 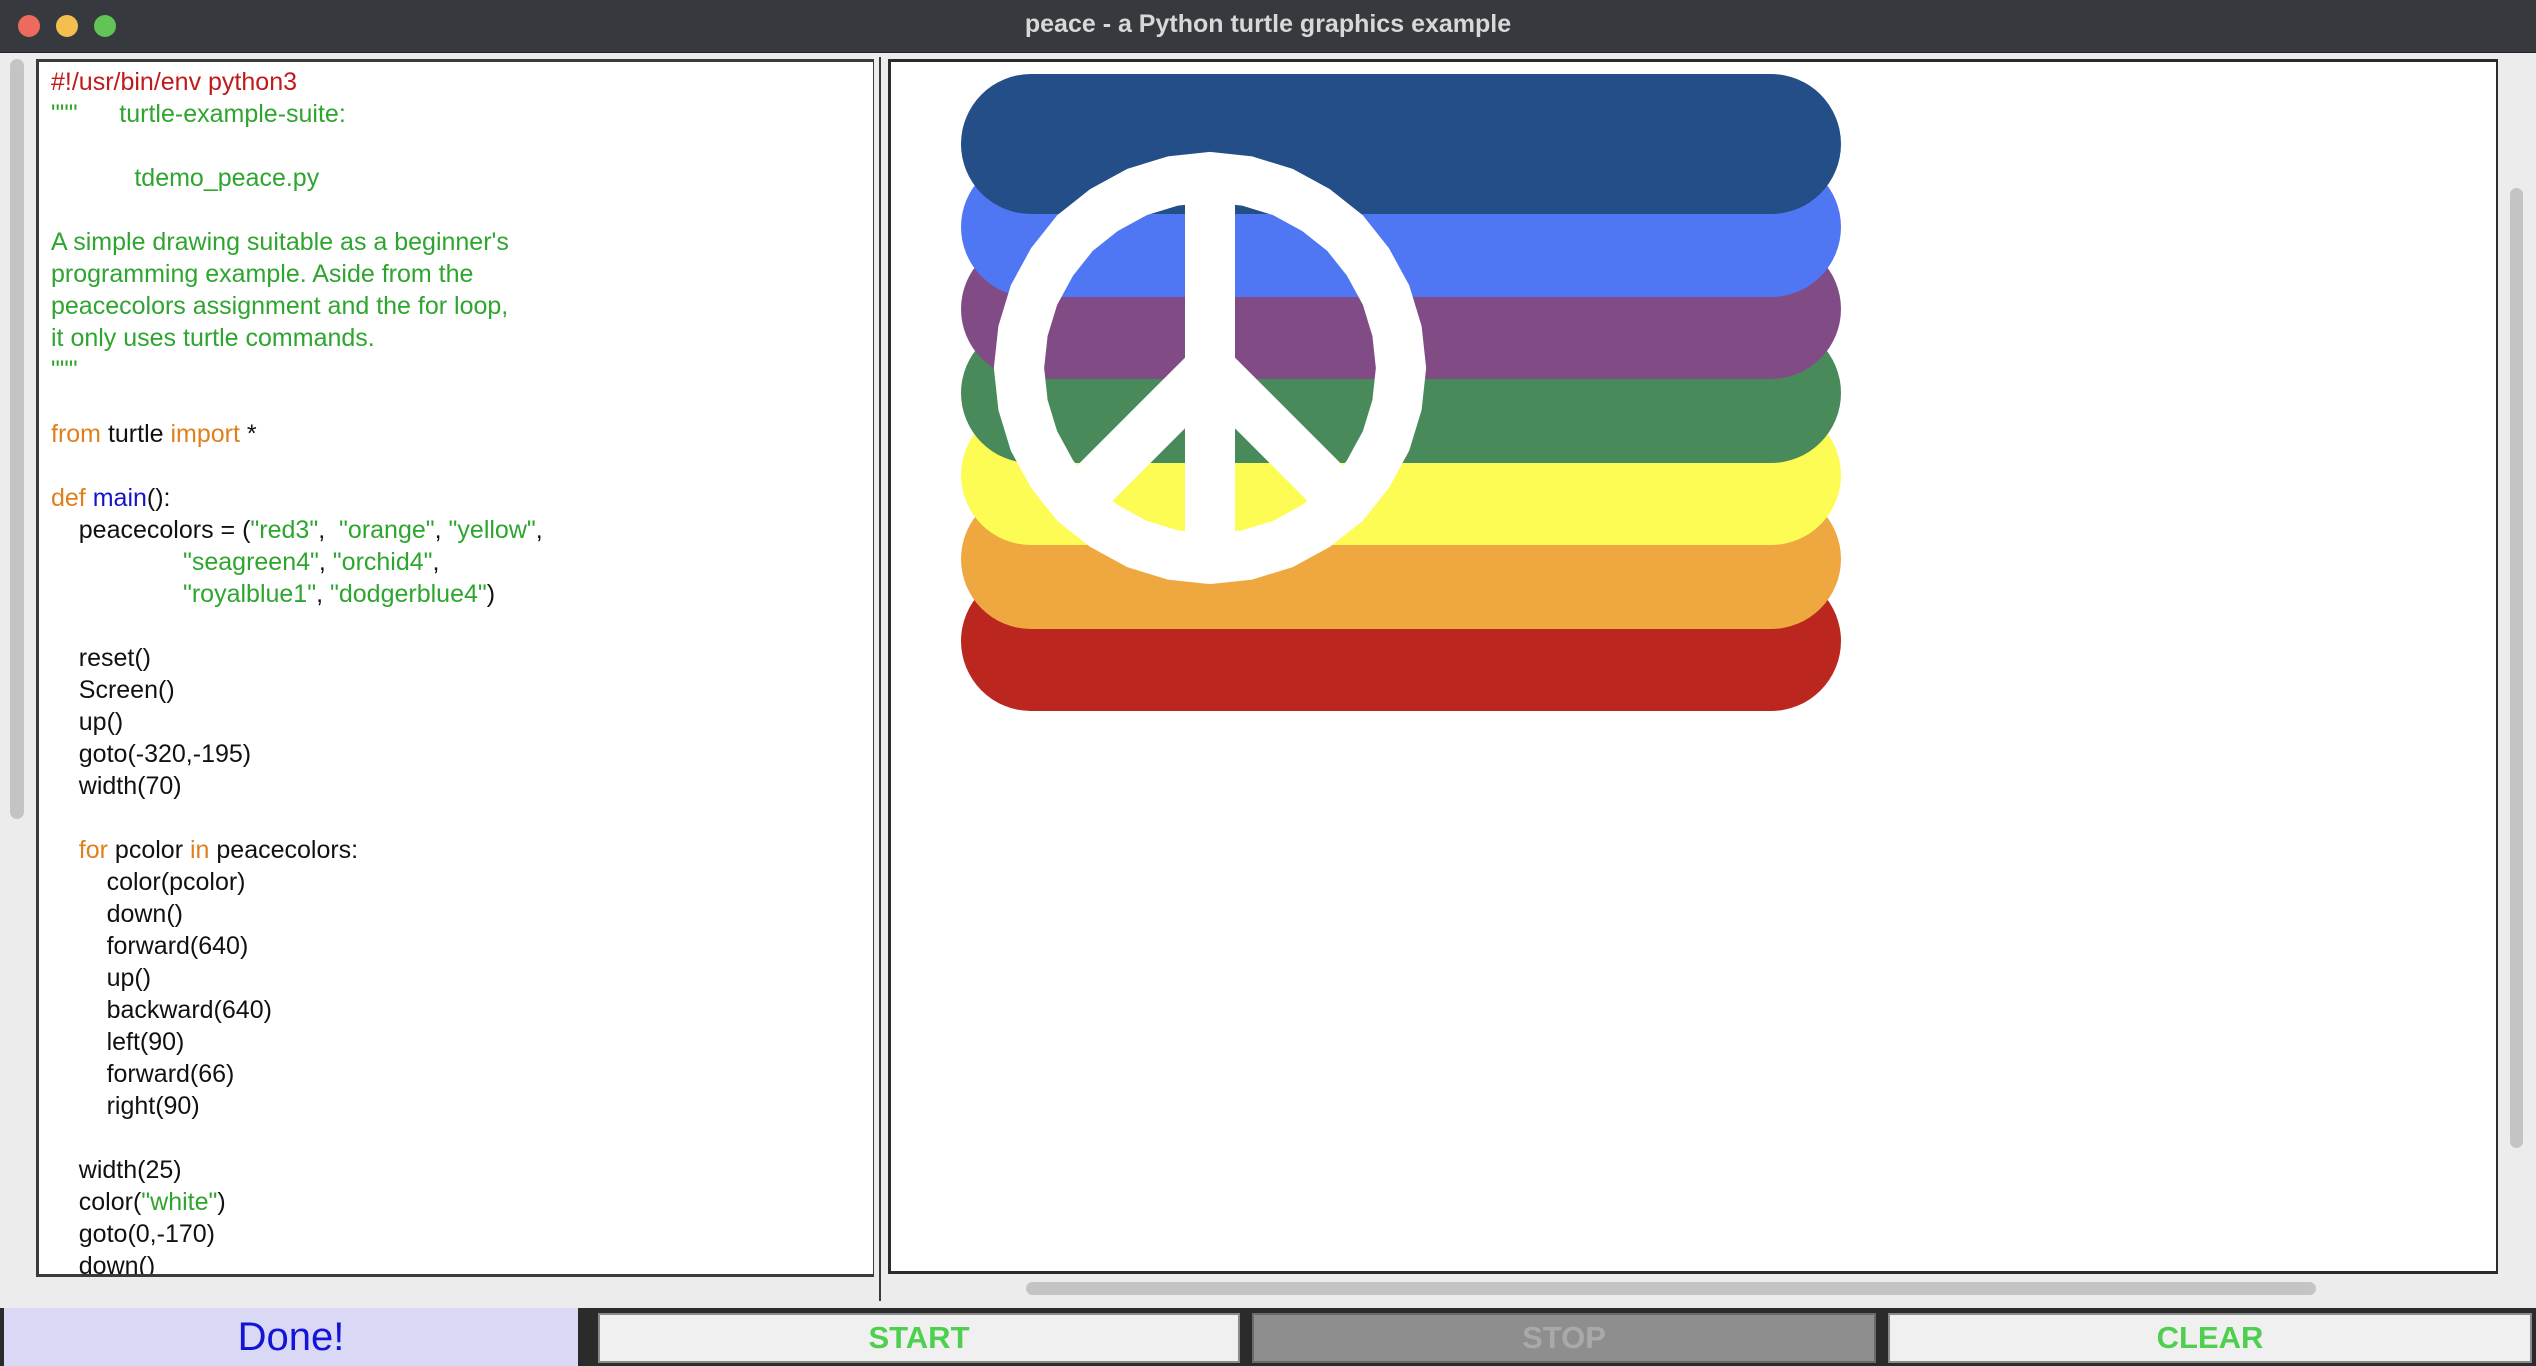 What do you see at coordinates (151, 754) in the screenshot?
I see `code-line-22: goto(-320,-195)` at bounding box center [151, 754].